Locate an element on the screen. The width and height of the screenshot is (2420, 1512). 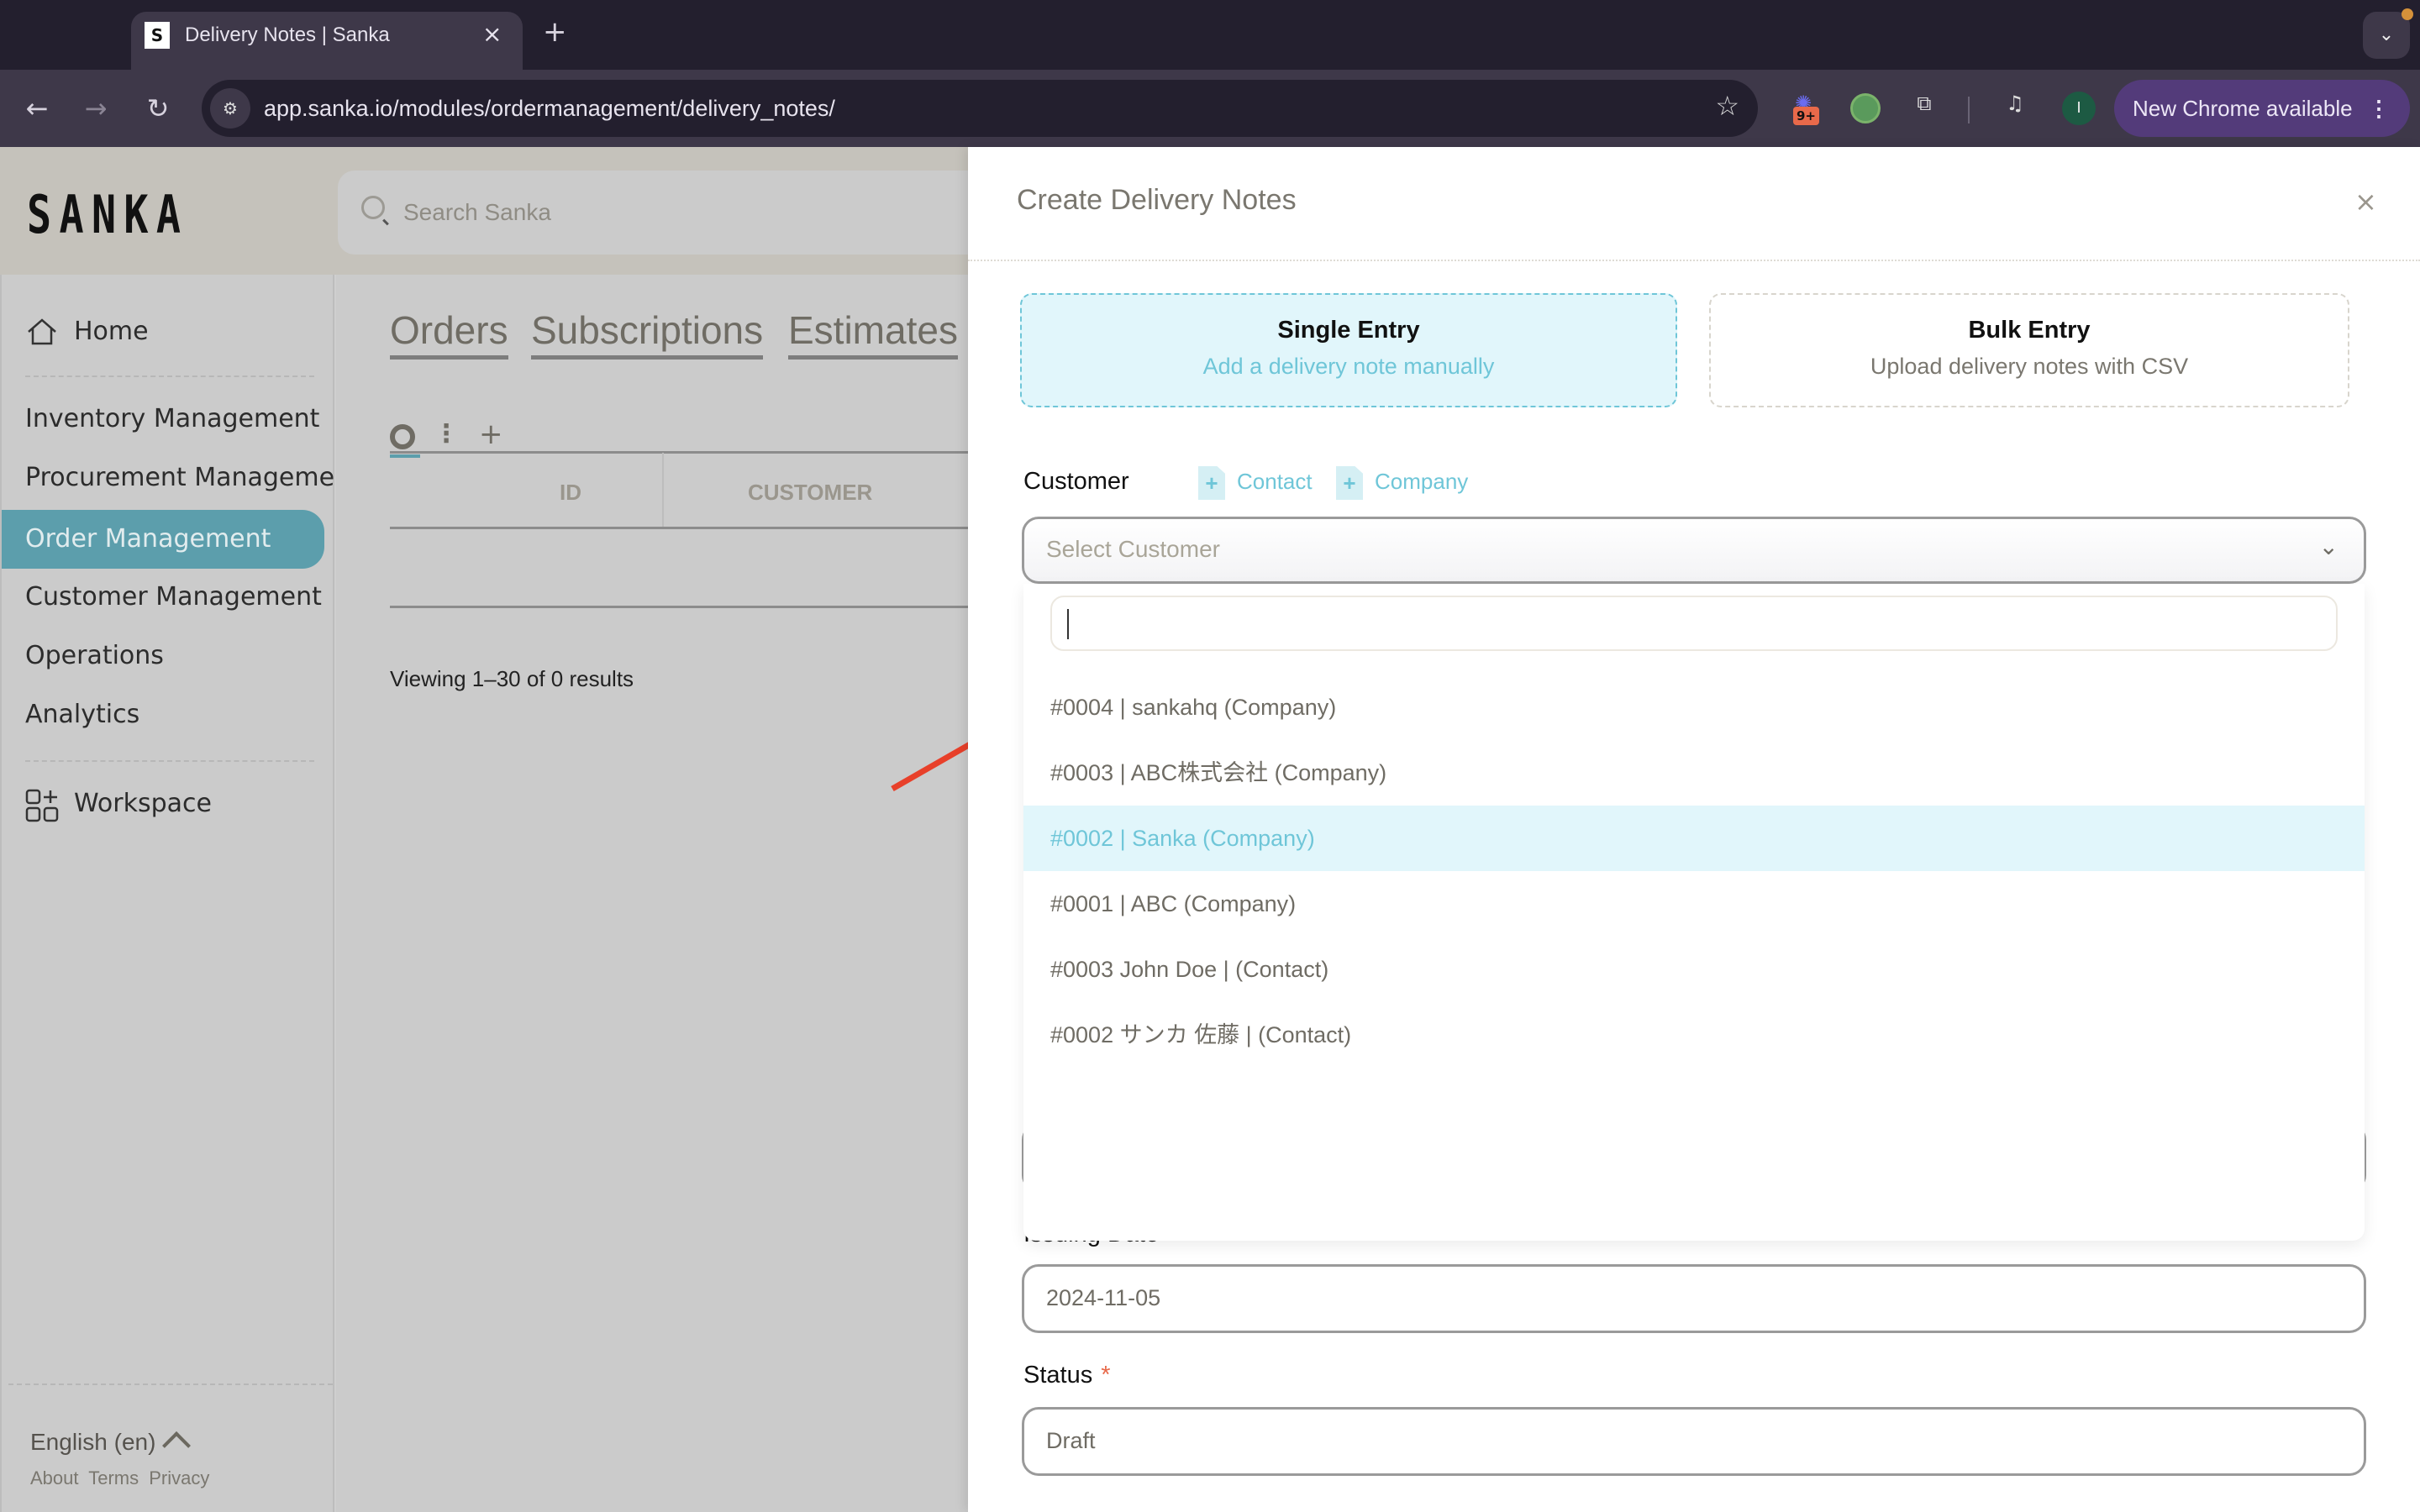
sidebar-footer-divider is located at coordinates (170, 1384).